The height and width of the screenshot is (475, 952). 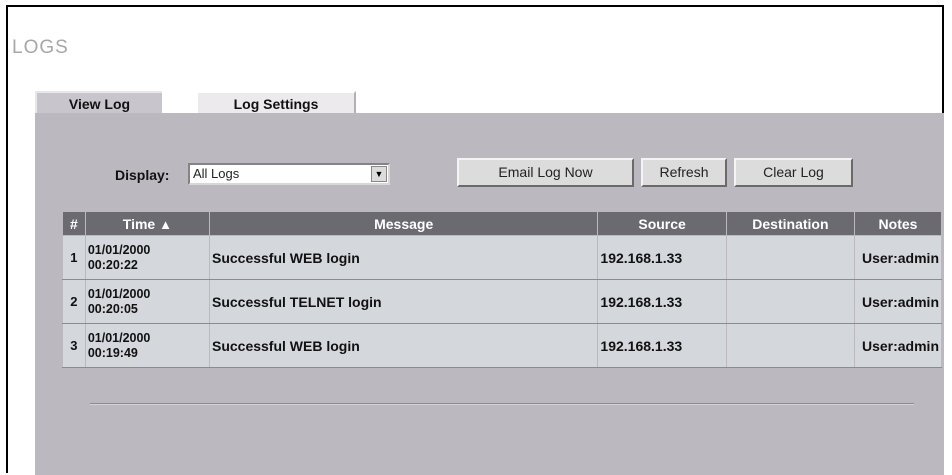 What do you see at coordinates (139, 223) in the screenshot?
I see `header-time-label: Time` at bounding box center [139, 223].